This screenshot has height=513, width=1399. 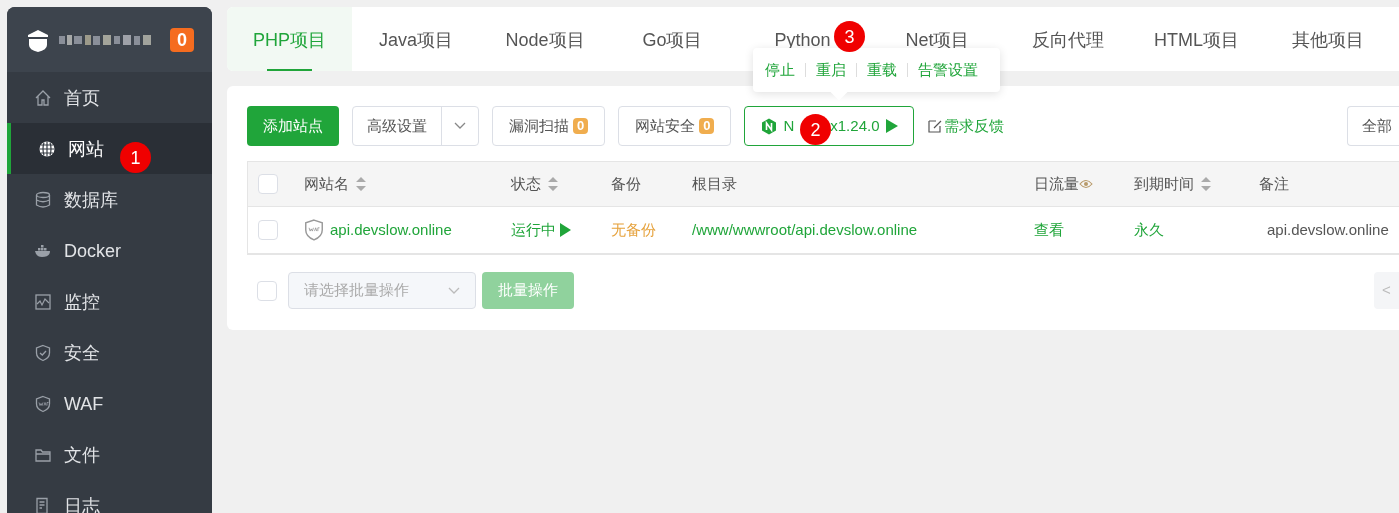 I want to click on sidebar-item: 监控, so click(x=109, y=301).